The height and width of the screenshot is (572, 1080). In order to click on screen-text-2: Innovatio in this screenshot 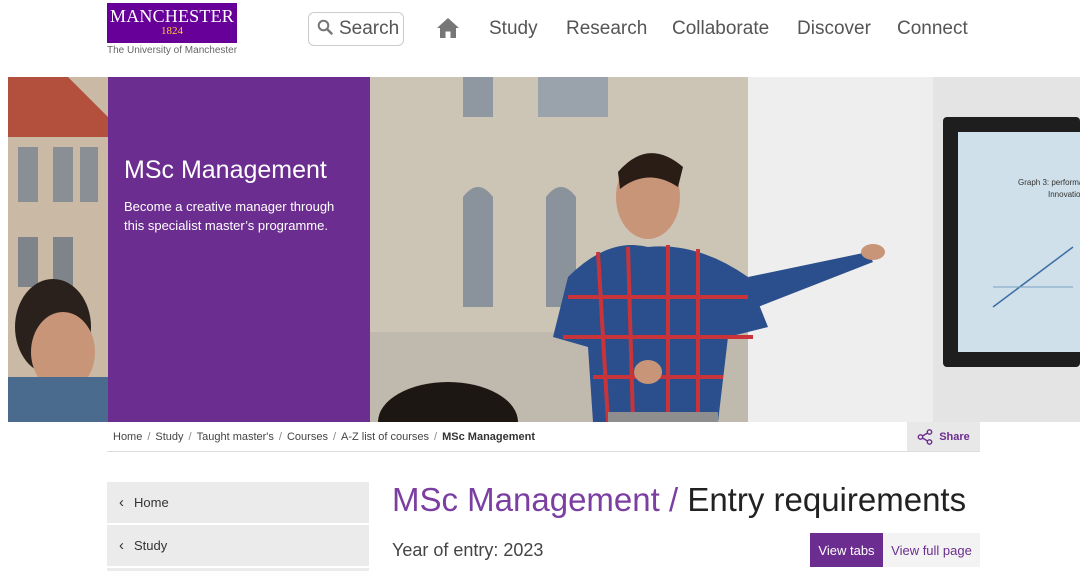, I will do `click(1064, 194)`.